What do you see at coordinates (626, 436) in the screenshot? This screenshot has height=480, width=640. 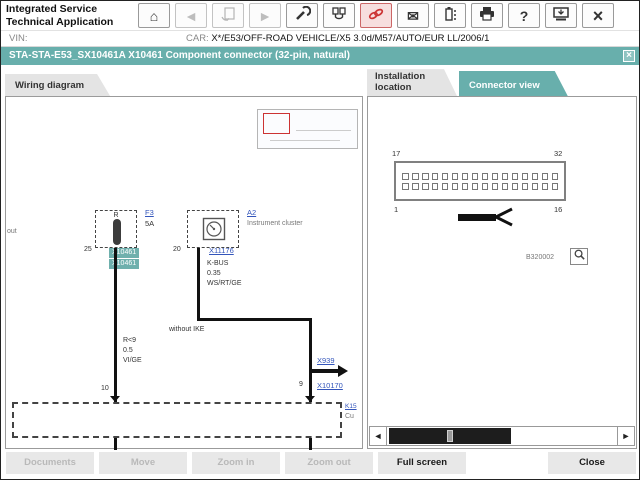 I see `scroll-right-button: ►` at bounding box center [626, 436].